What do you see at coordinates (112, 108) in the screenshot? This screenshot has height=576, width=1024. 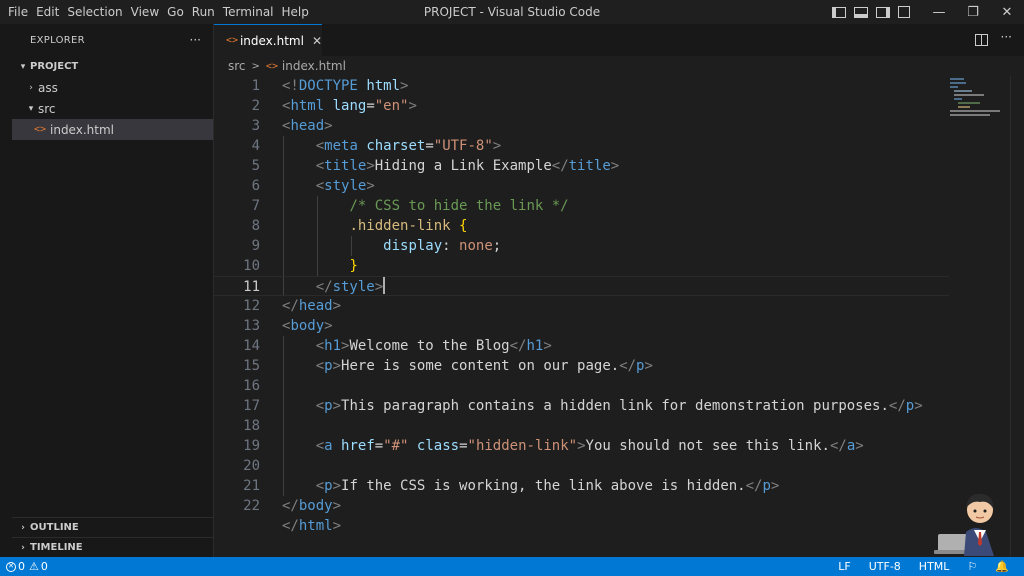 I see `tree-item-src: ▾ src` at bounding box center [112, 108].